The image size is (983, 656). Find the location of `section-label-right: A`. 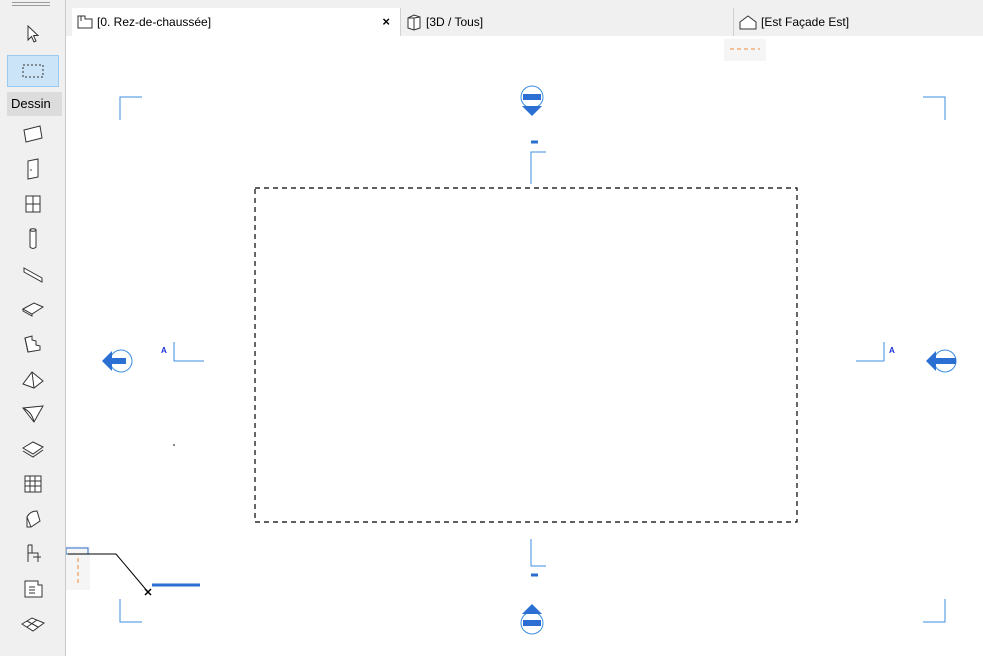

section-label-right: A is located at coordinates (892, 350).